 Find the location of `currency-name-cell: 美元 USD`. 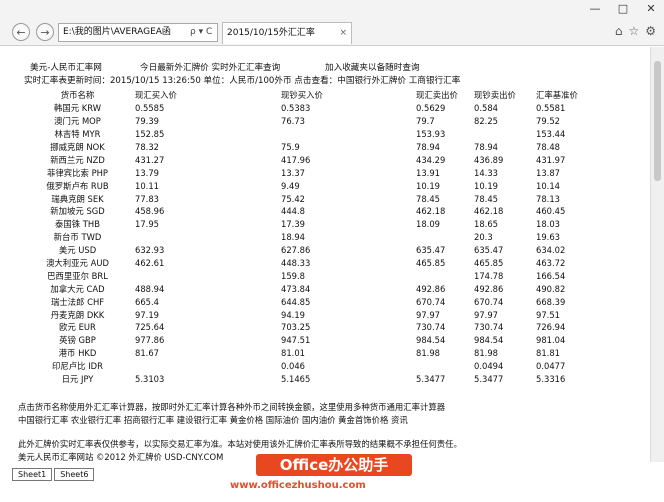

currency-name-cell: 美元 USD is located at coordinates (77, 250).